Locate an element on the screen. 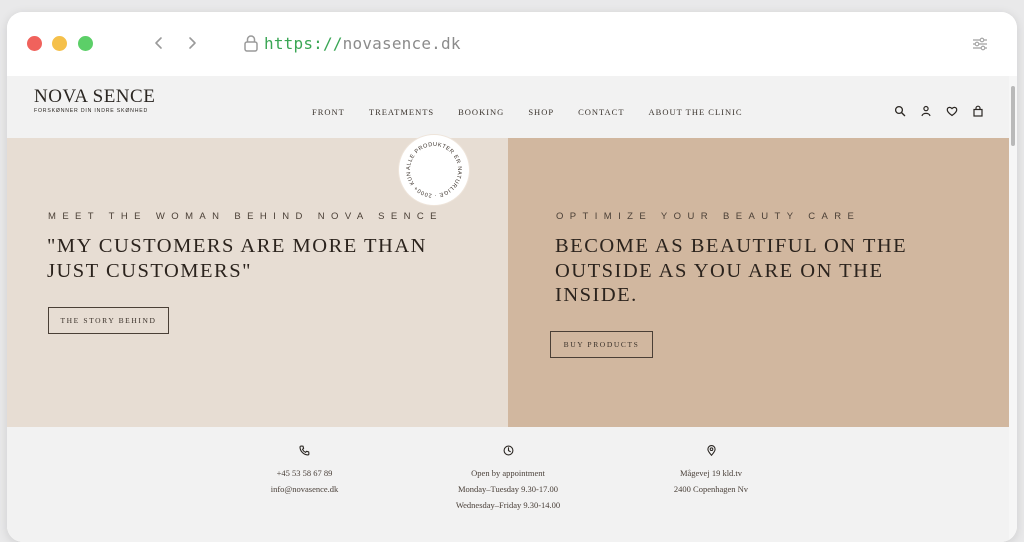  hours-line-1: Open by appointment is located at coordinates (508, 473).